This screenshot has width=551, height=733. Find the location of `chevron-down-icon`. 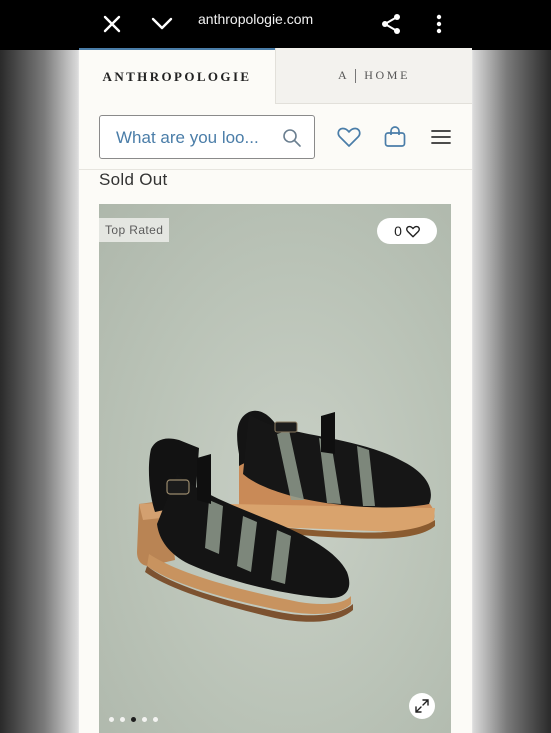

chevron-down-icon is located at coordinates (162, 24).